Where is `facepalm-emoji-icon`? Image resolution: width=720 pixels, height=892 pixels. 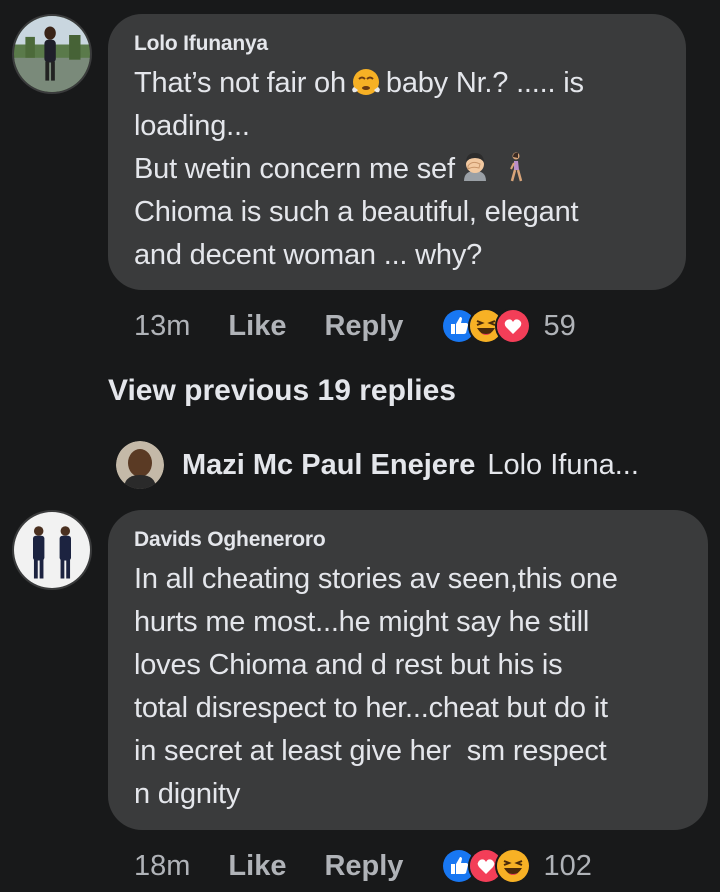 facepalm-emoji-icon is located at coordinates (475, 167).